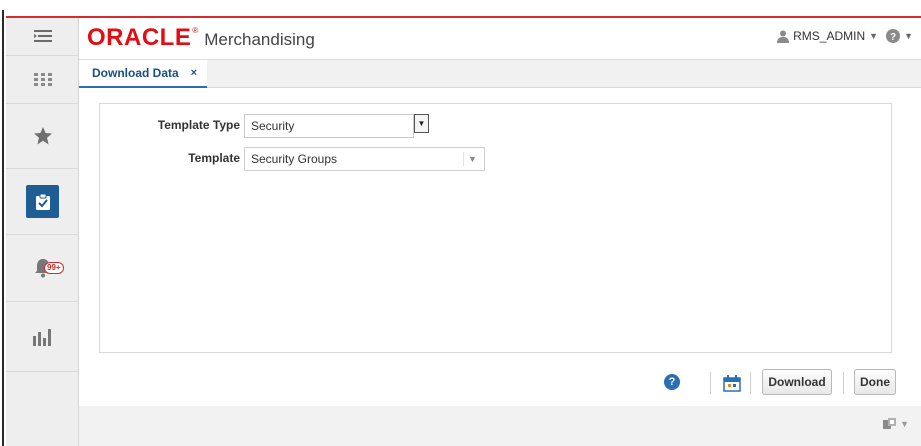 The image size is (921, 446). Describe the element at coordinates (364, 159) in the screenshot. I see `template-select: Security Groups` at that location.